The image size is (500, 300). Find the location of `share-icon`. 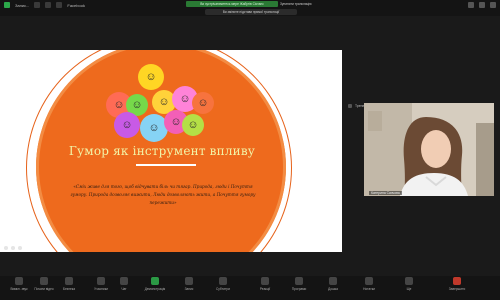

share-icon is located at coordinates (155, 281).